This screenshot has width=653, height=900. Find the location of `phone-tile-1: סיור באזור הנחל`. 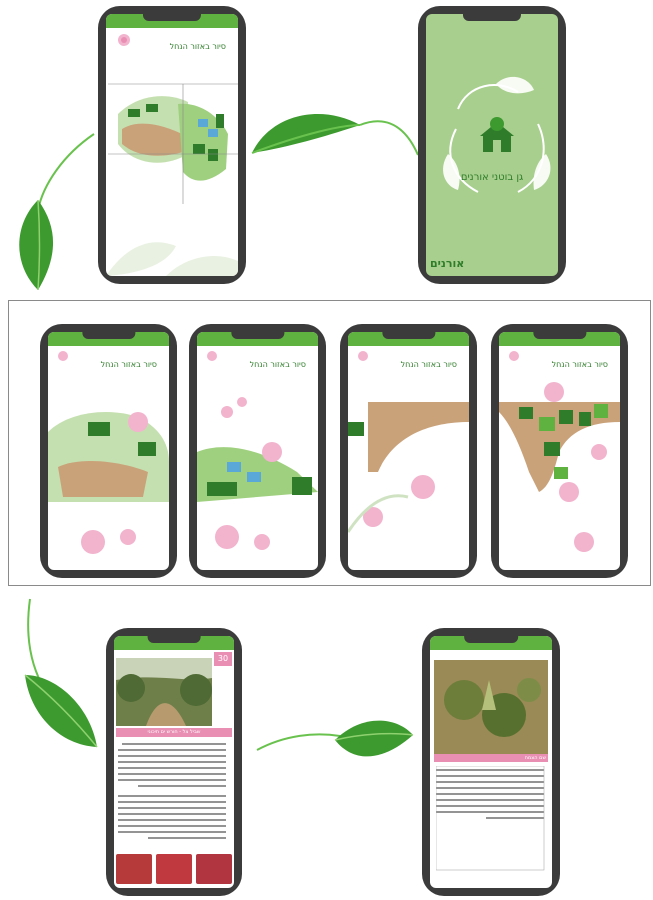

phone-tile-1: סיור באזור הנחל is located at coordinates (108, 451).